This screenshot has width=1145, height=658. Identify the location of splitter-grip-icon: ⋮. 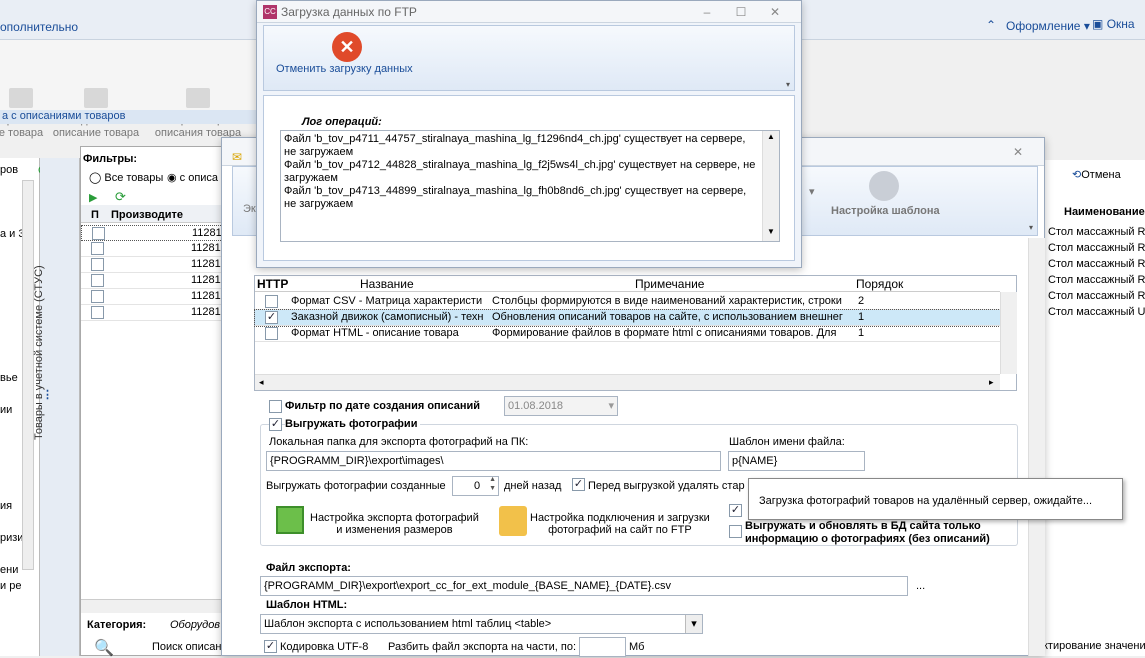
(47, 394).